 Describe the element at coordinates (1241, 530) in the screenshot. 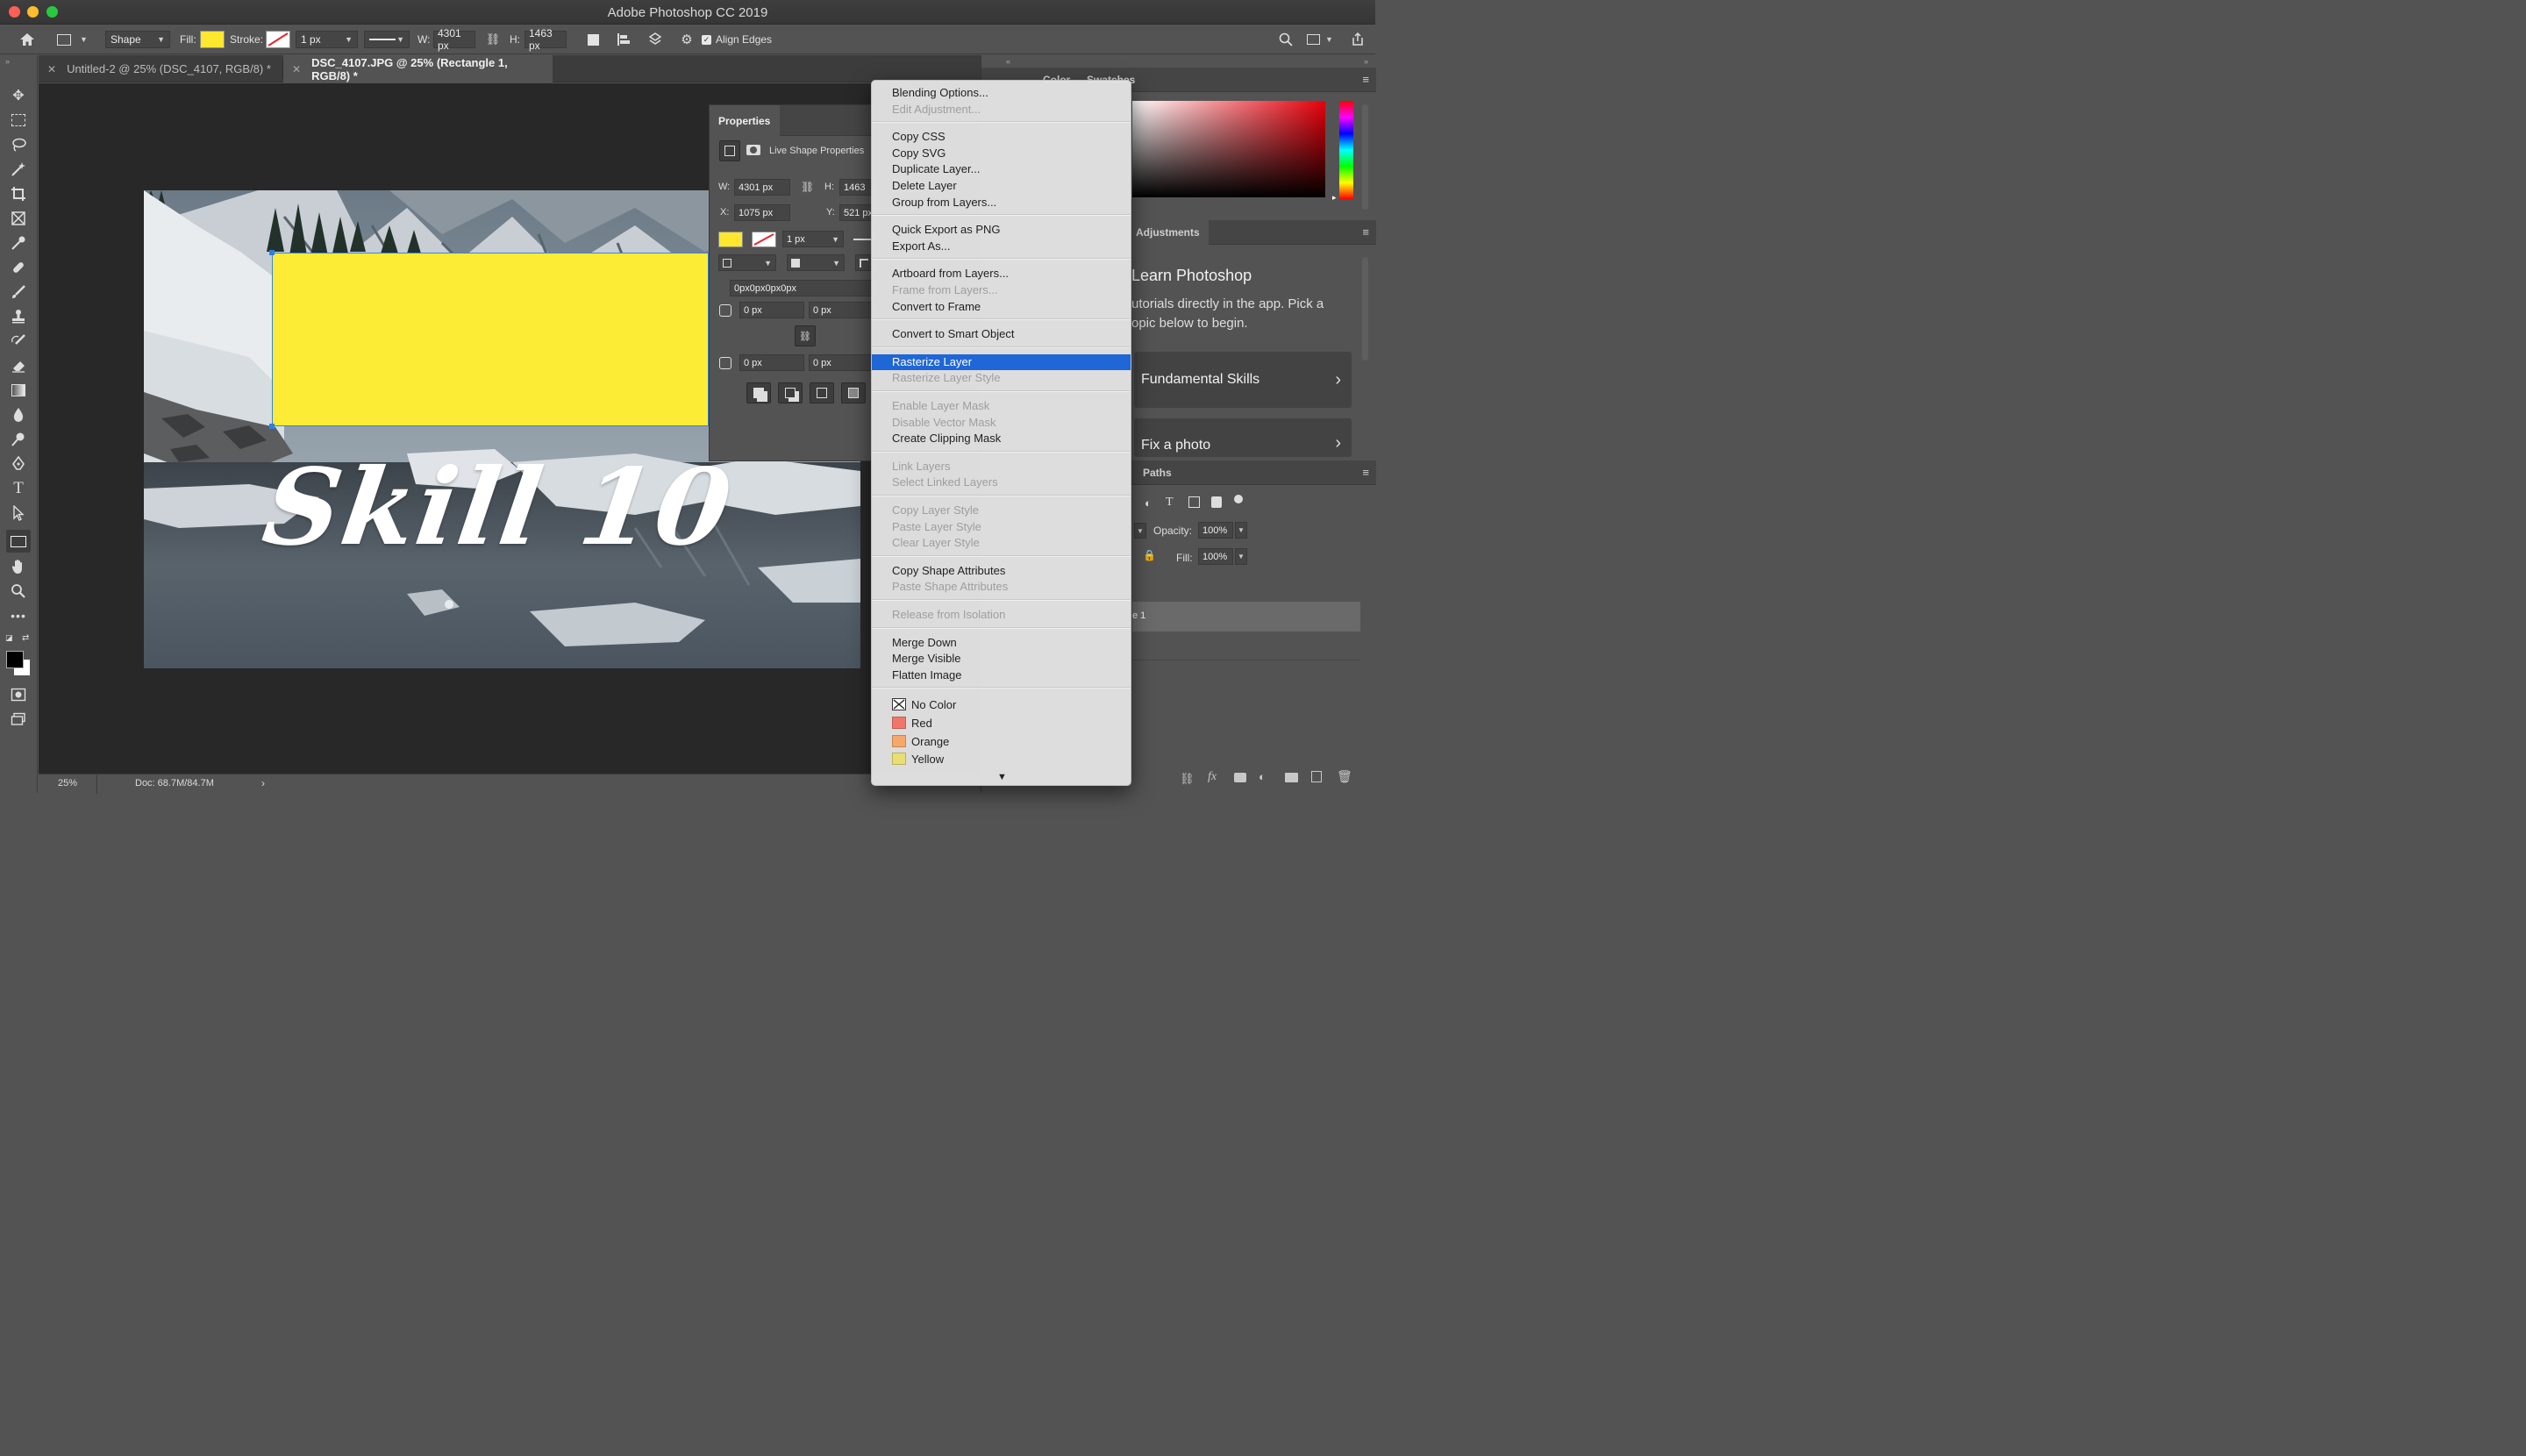

I see `chevron-down-icon: ▼` at that location.